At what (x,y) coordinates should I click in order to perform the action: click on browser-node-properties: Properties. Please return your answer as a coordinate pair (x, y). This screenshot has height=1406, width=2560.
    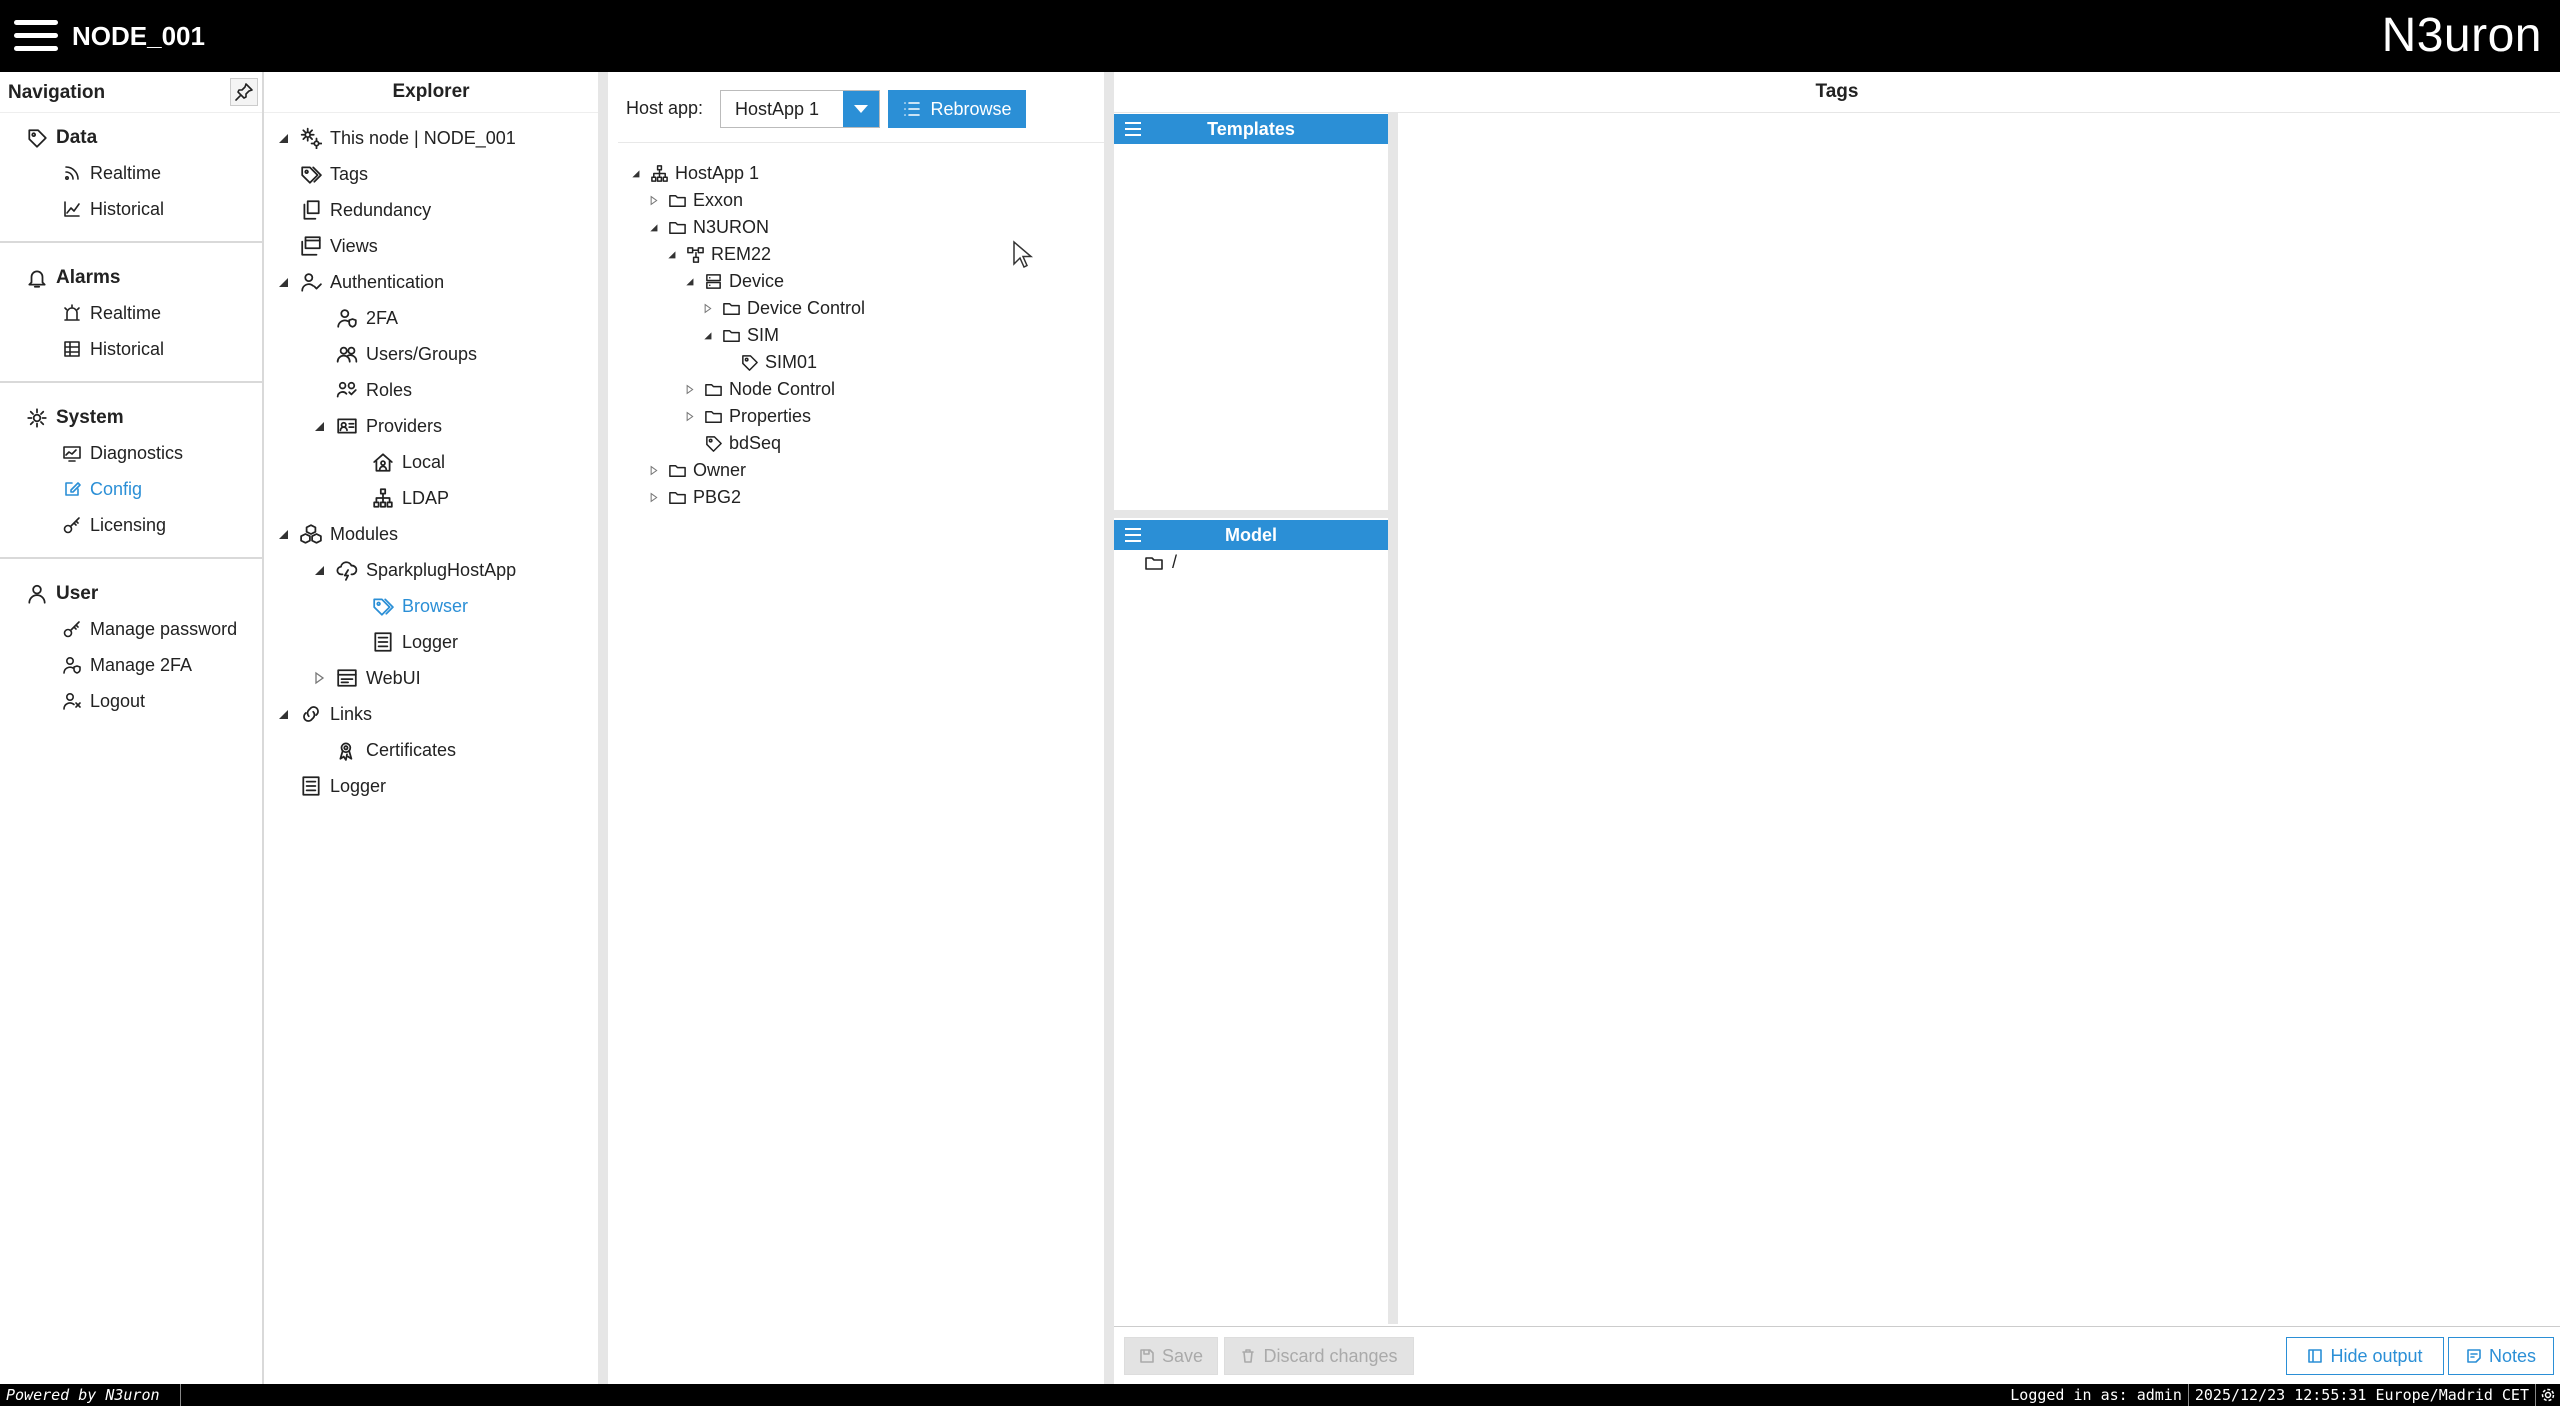
    Looking at the image, I should click on (747, 416).